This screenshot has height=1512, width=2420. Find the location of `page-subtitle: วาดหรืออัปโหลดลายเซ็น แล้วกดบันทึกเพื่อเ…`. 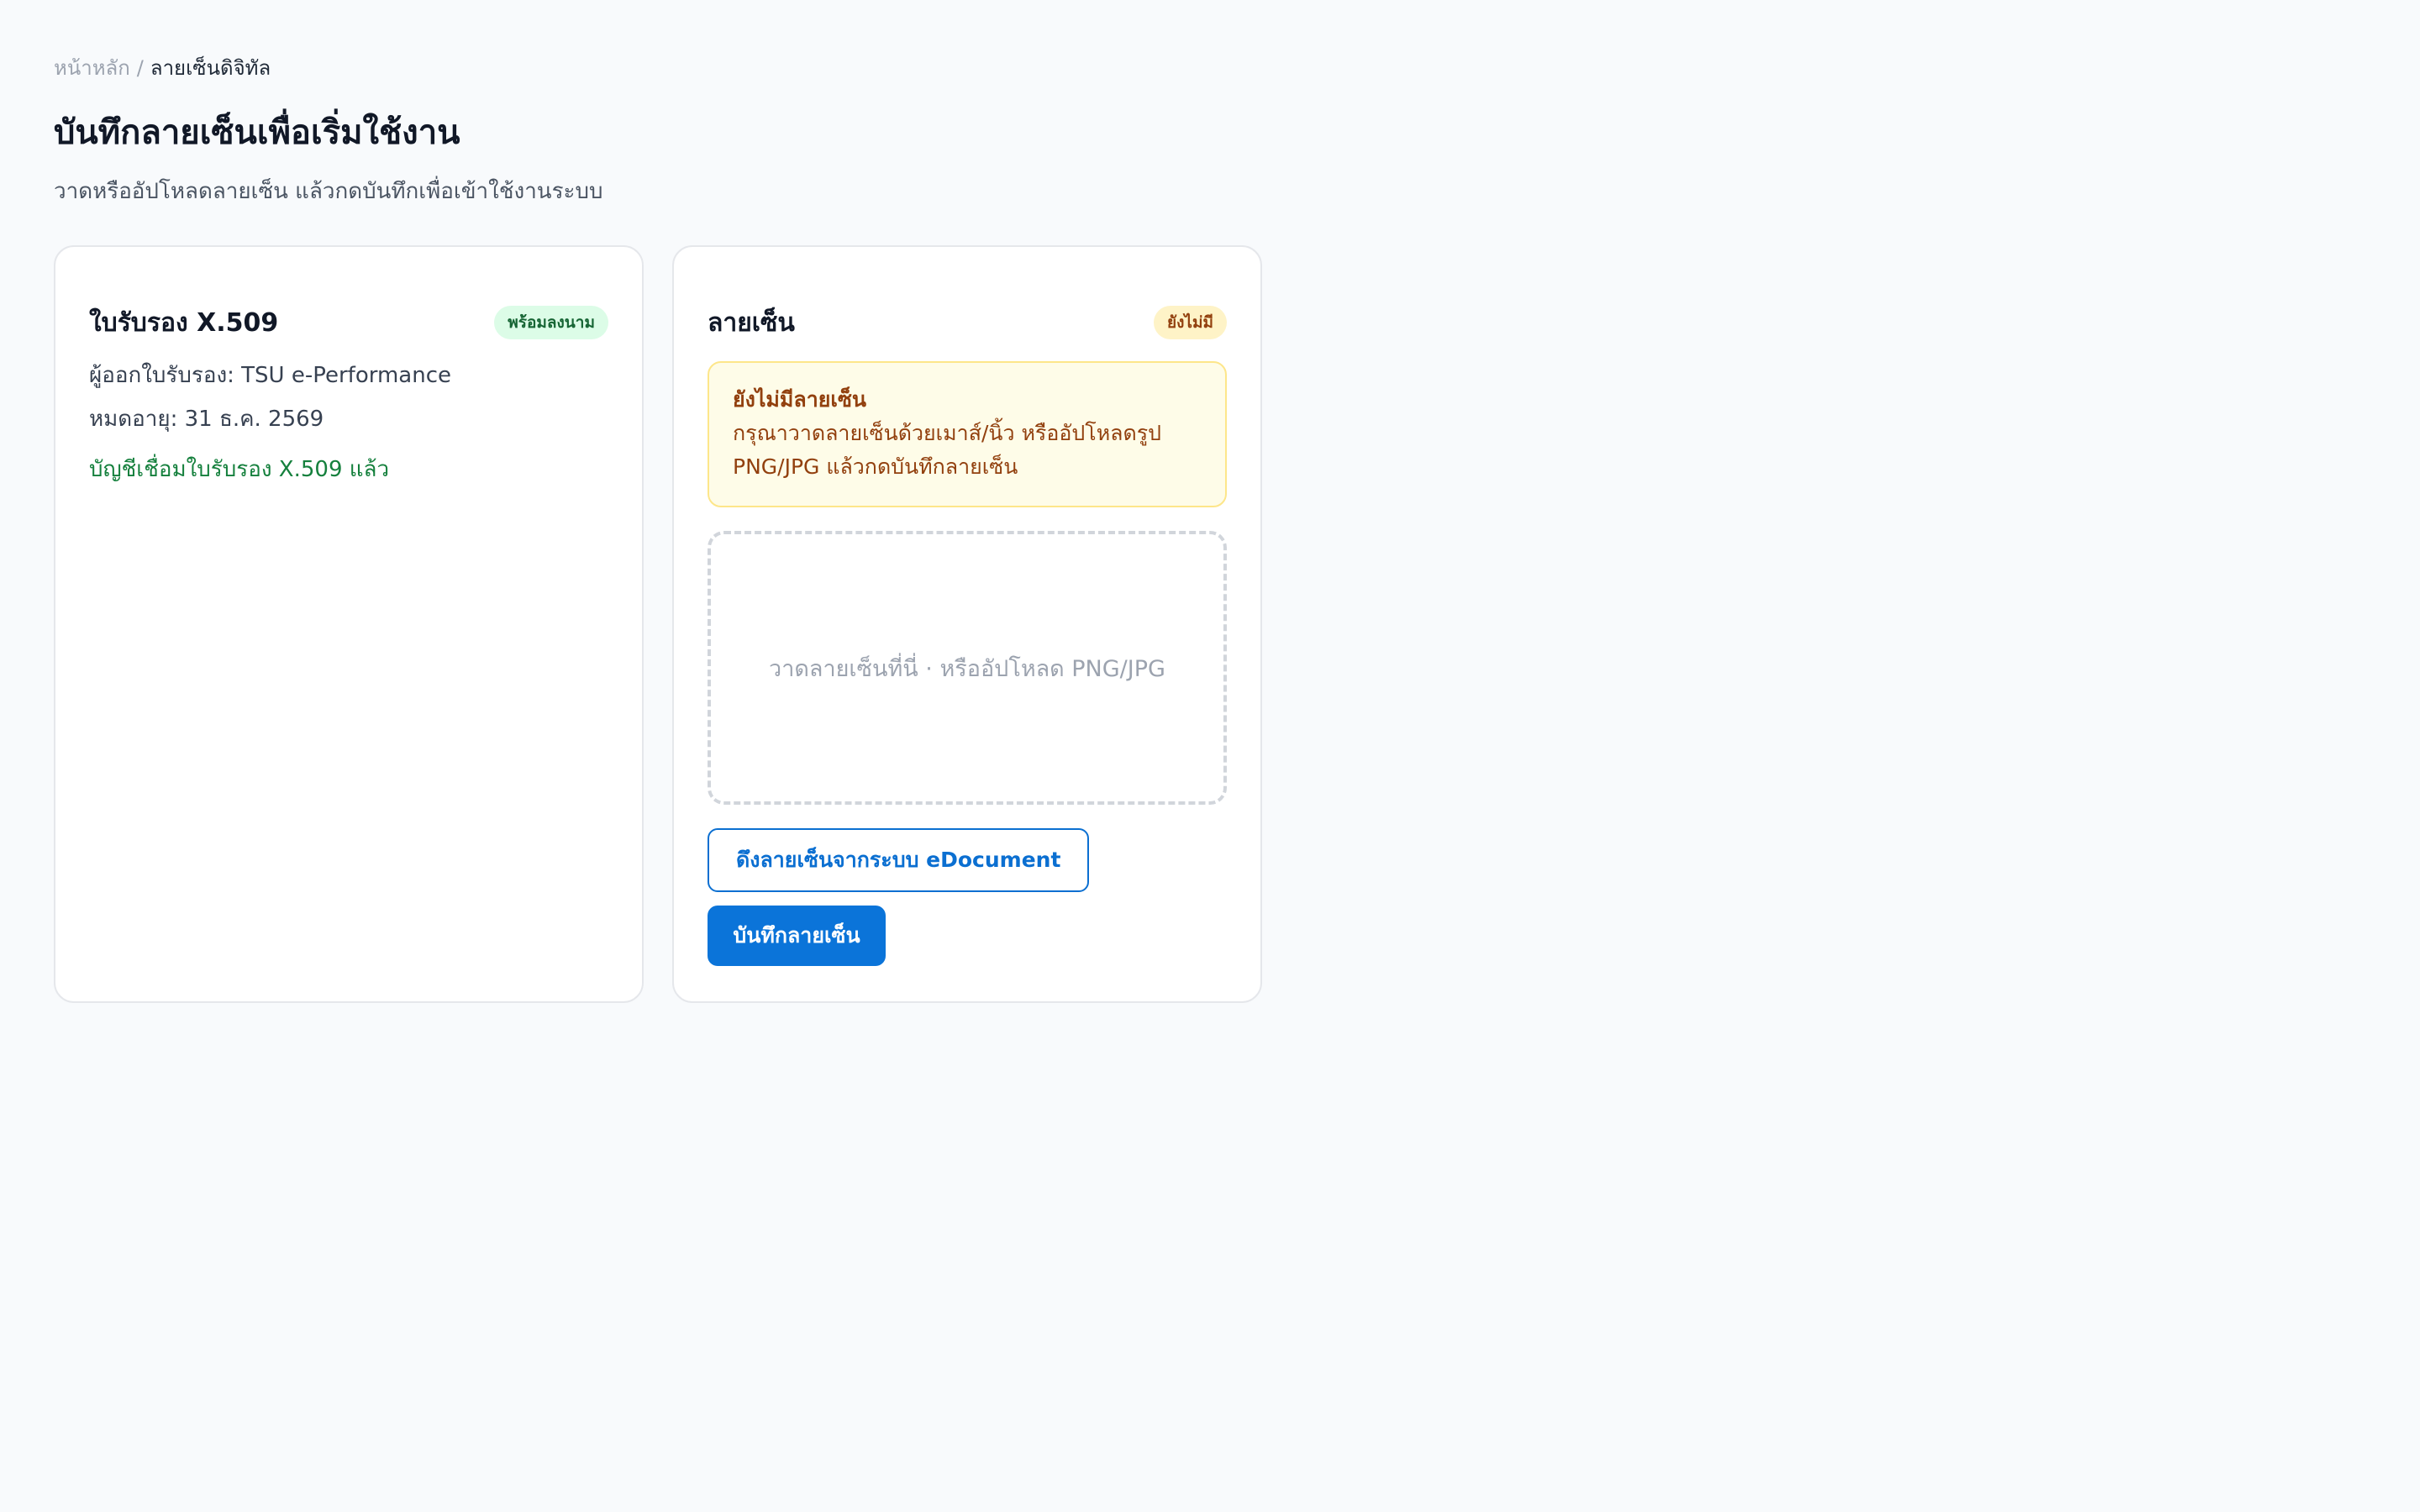

page-subtitle: วาดหรืออัปโหลดลายเซ็น แล้วกดบันทึกเพื่อเ… is located at coordinates (329, 191).